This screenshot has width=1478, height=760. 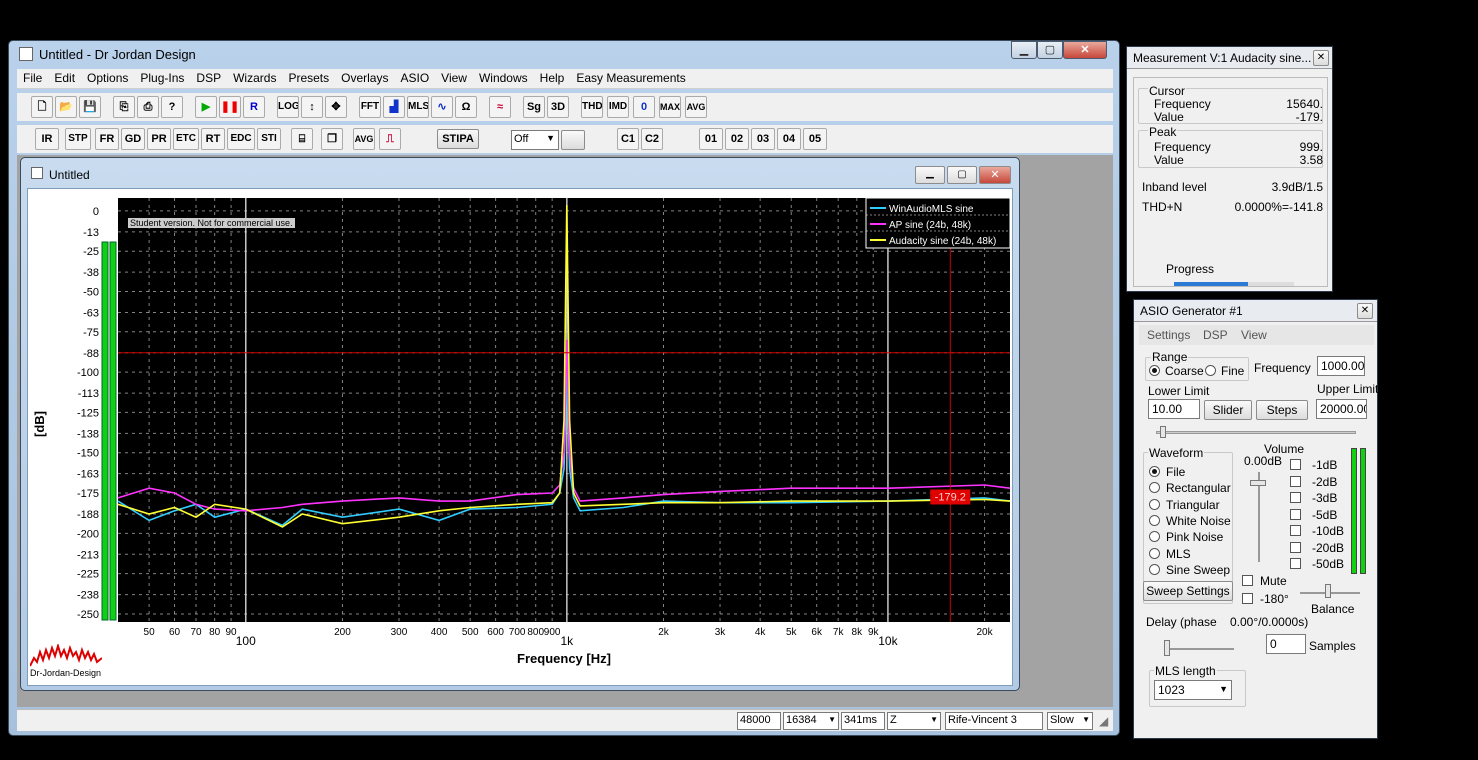 I want to click on fine-radio, so click(x=1210, y=370).